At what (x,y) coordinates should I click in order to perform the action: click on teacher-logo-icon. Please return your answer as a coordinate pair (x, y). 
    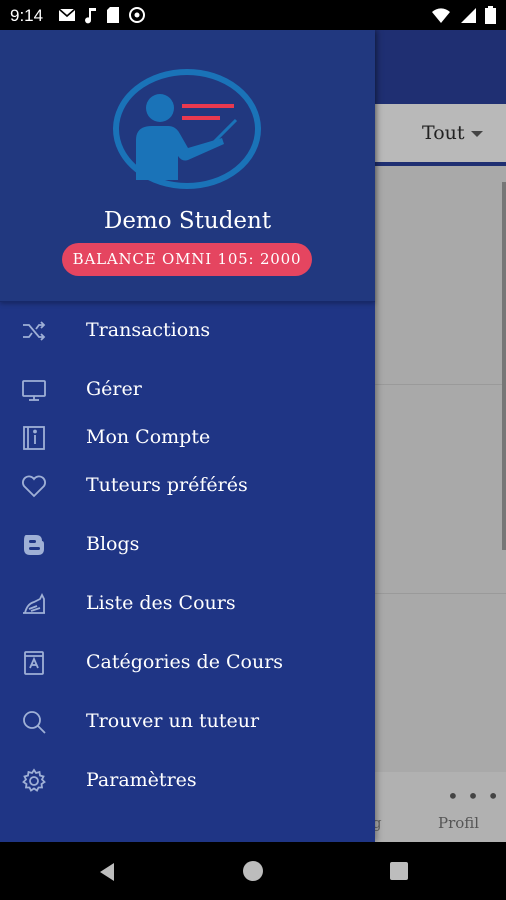
    Looking at the image, I should click on (187, 129).